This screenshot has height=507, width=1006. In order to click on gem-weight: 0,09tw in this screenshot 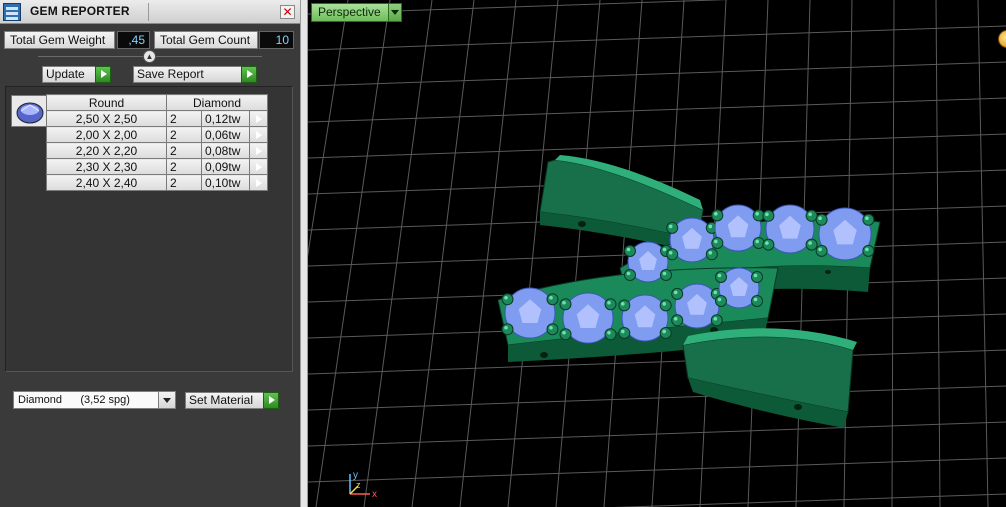, I will do `click(225, 166)`.